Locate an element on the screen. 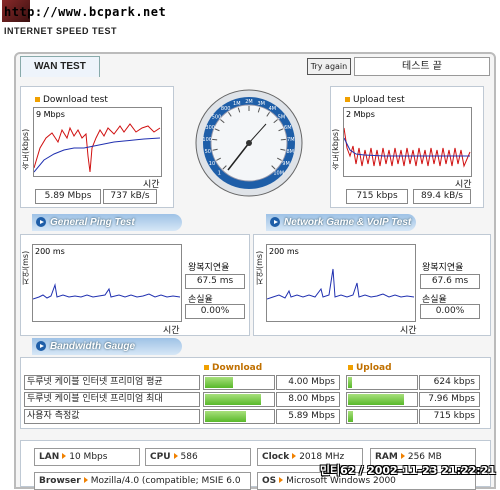 Image resolution: width=500 pixels, height=490 pixels. lan-value: 10 Mbps is located at coordinates (88, 457).